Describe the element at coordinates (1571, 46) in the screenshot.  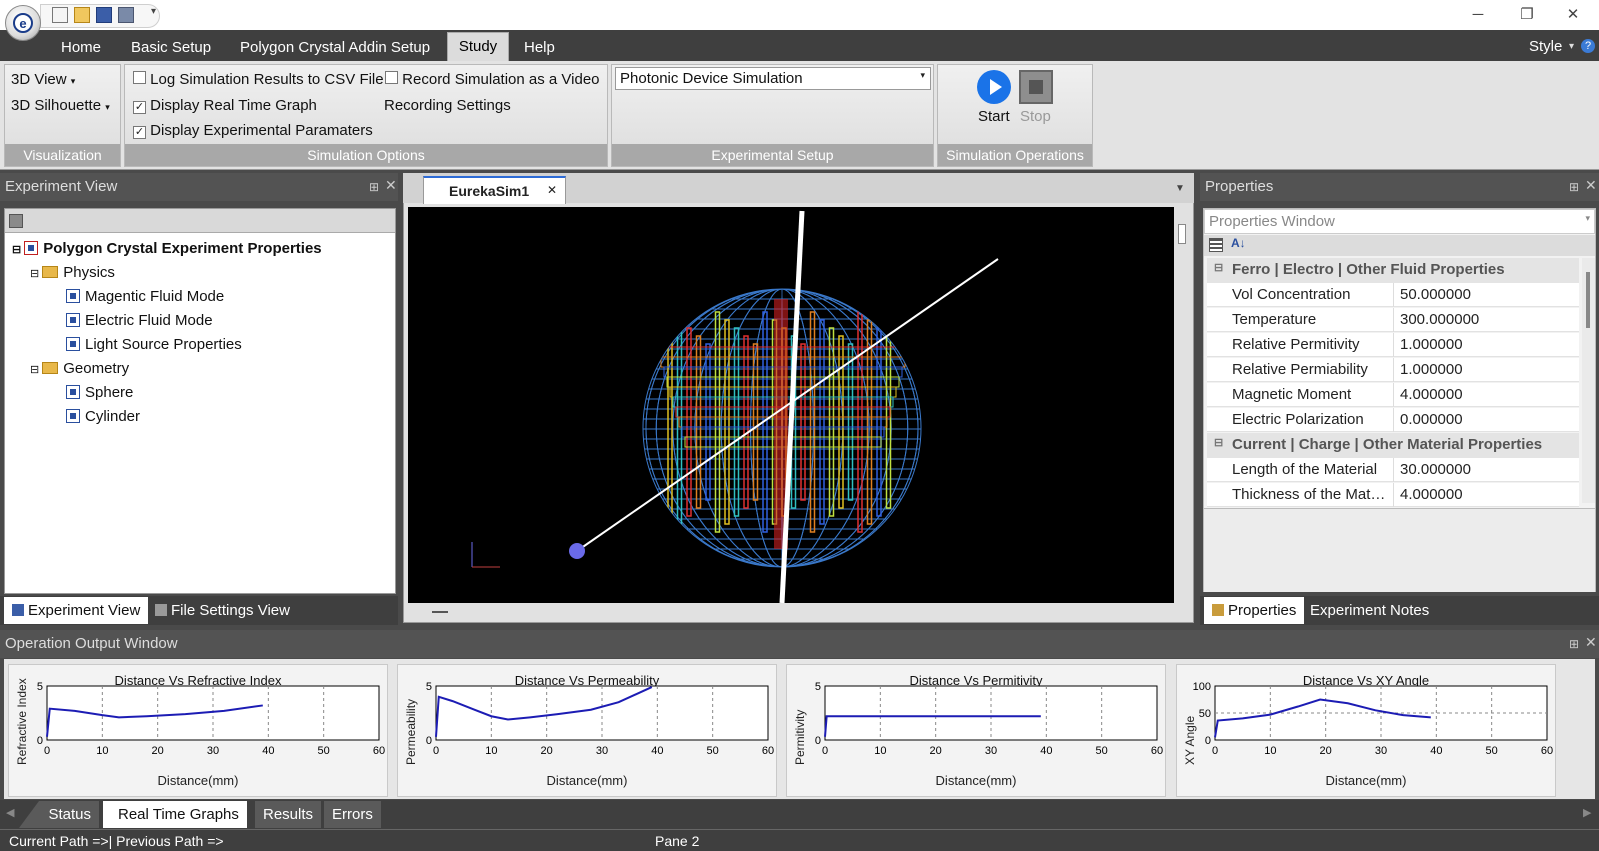
I see `style-dropdown-icon: ▾` at that location.